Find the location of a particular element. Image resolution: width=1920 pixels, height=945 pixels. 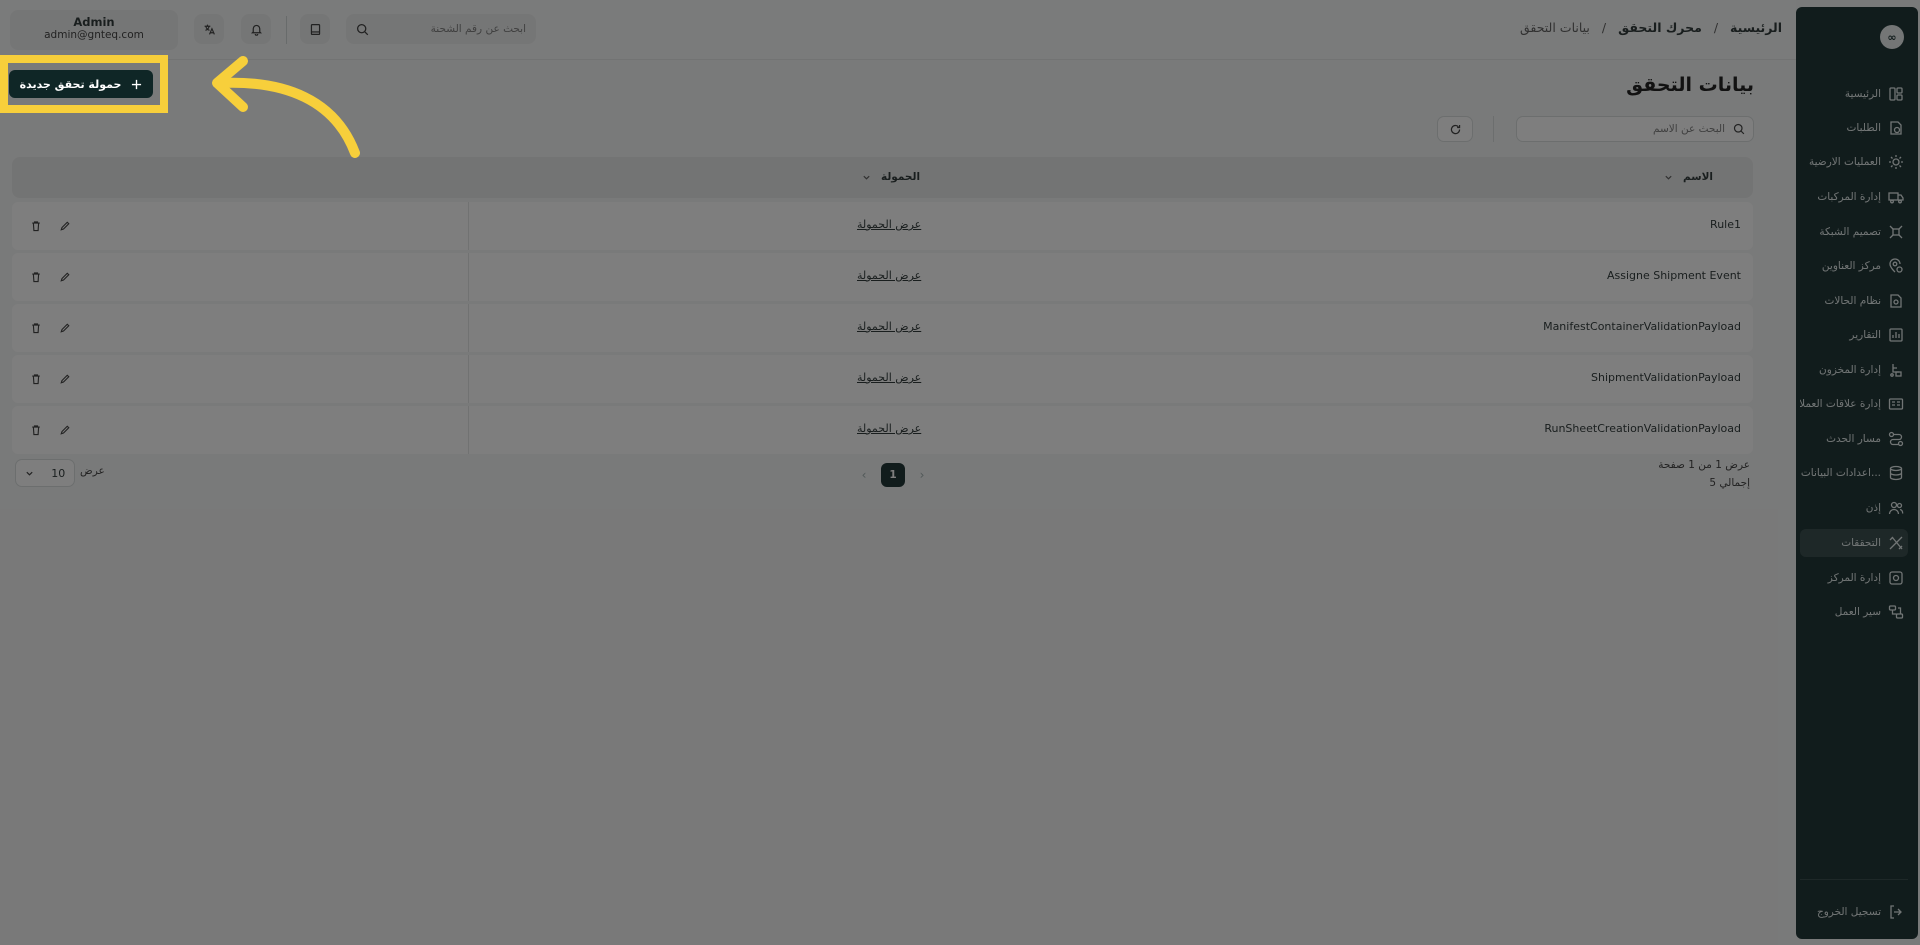

logout-button: تسجيل الخروج is located at coordinates (1854, 912).